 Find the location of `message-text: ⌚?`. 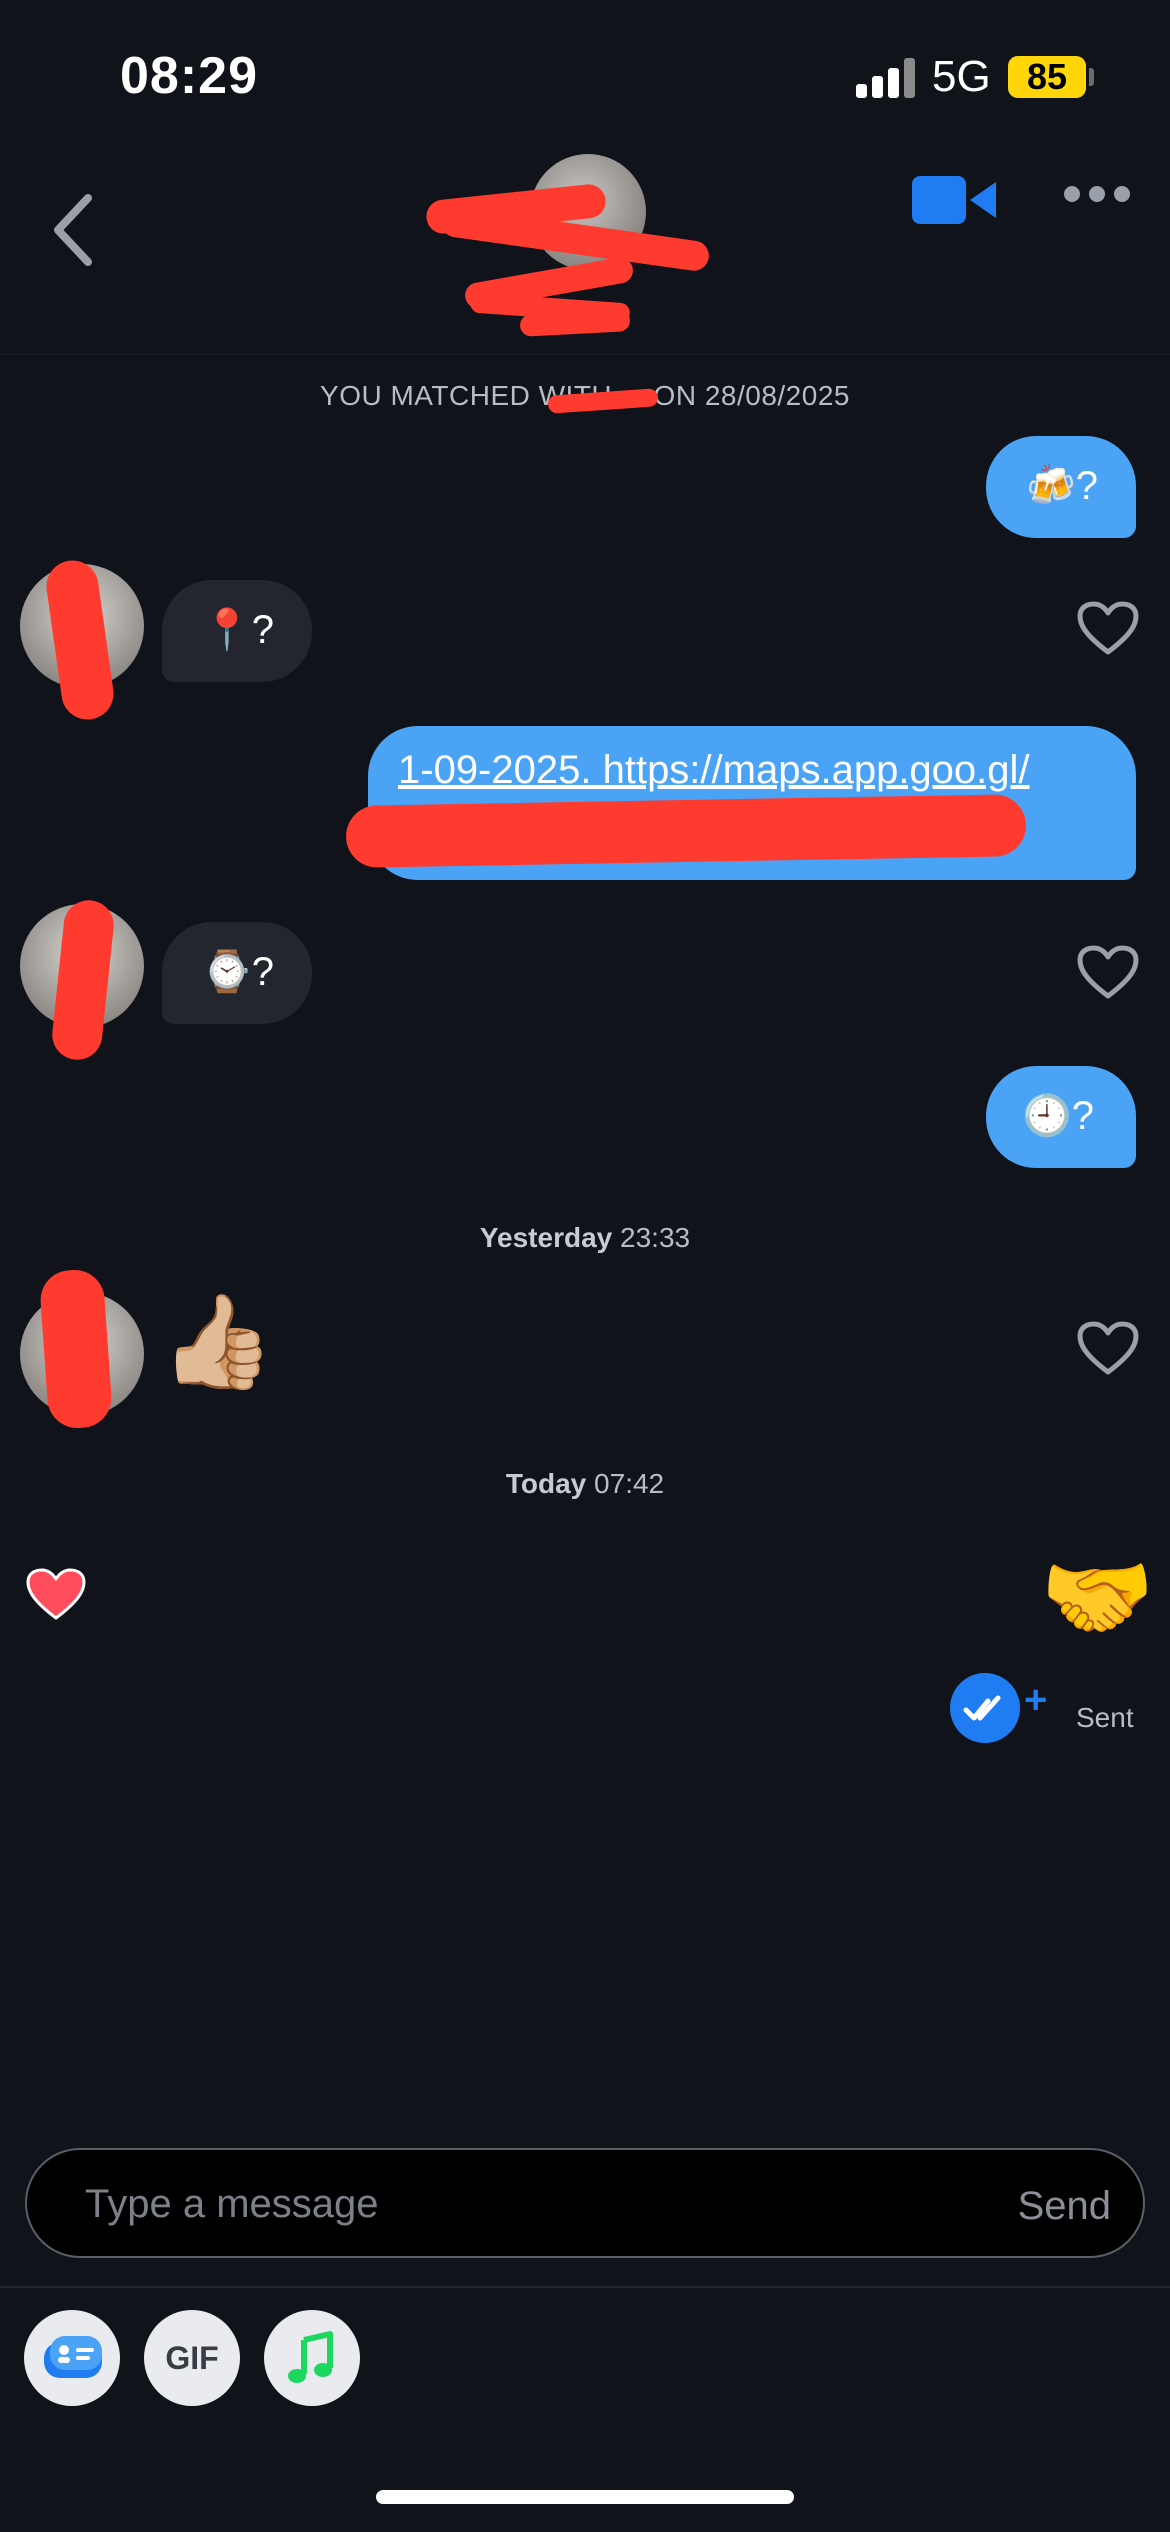

message-text: ⌚? is located at coordinates (238, 972).